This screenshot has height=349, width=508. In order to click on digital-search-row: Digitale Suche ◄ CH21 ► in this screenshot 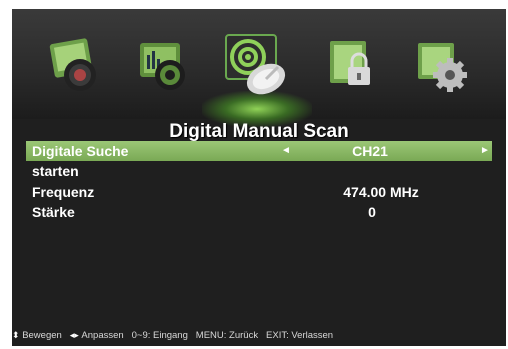, I will do `click(259, 151)`.